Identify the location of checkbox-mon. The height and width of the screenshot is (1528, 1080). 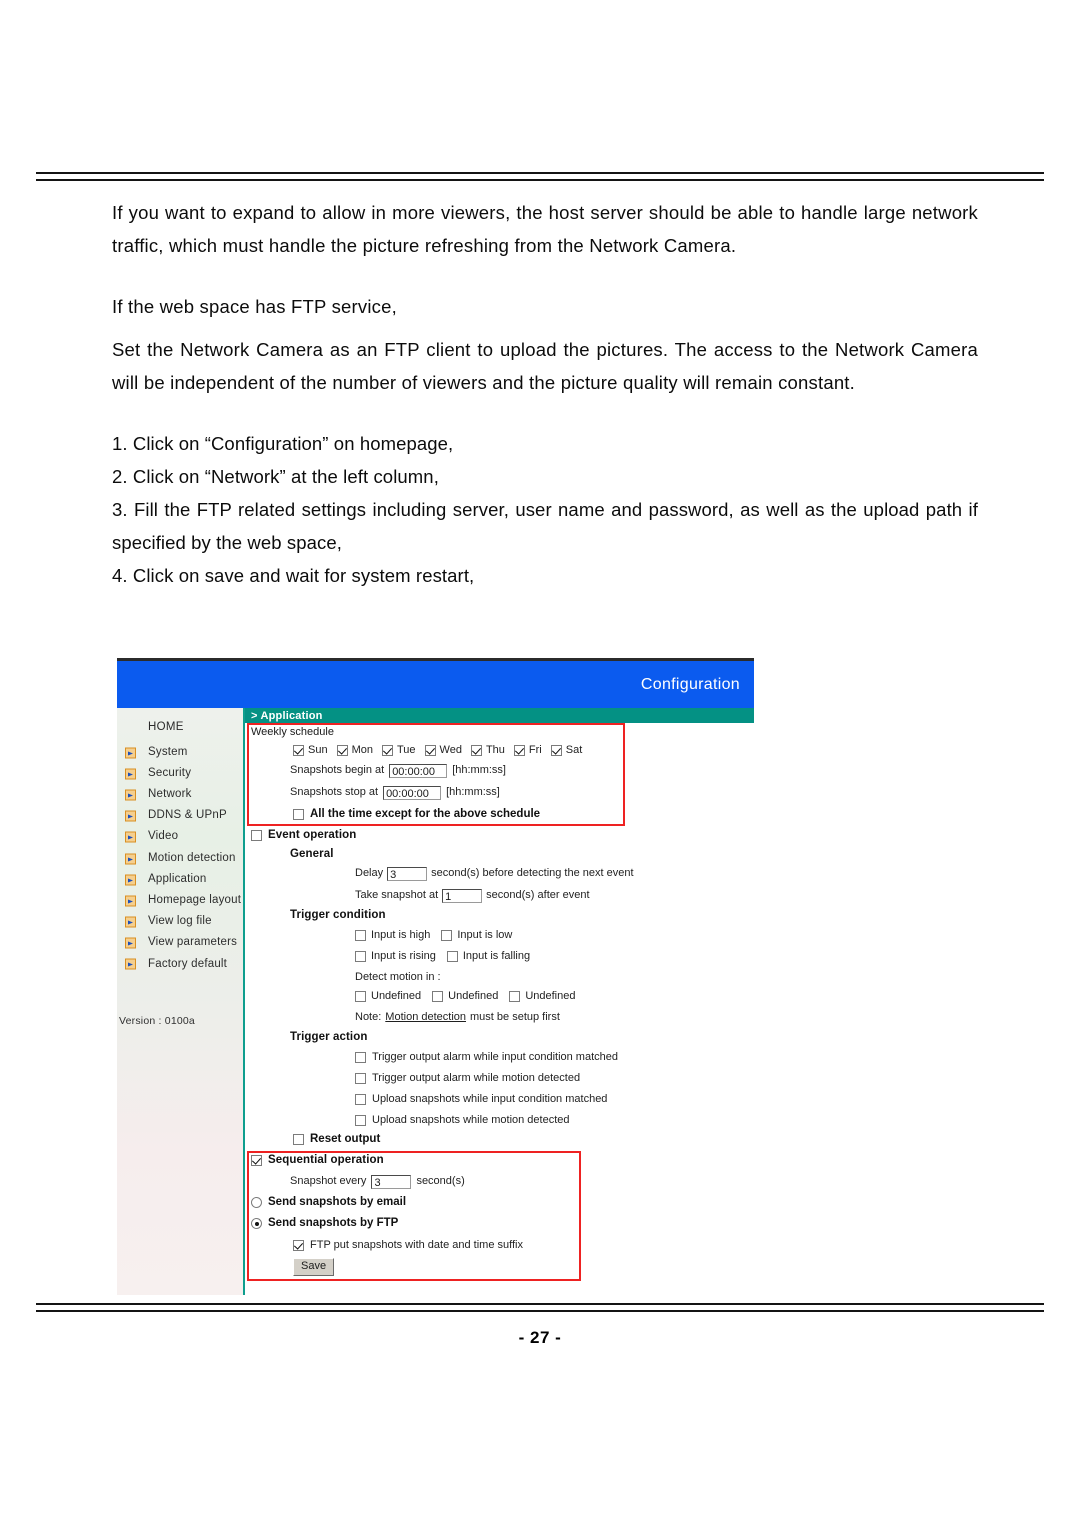
(342, 751).